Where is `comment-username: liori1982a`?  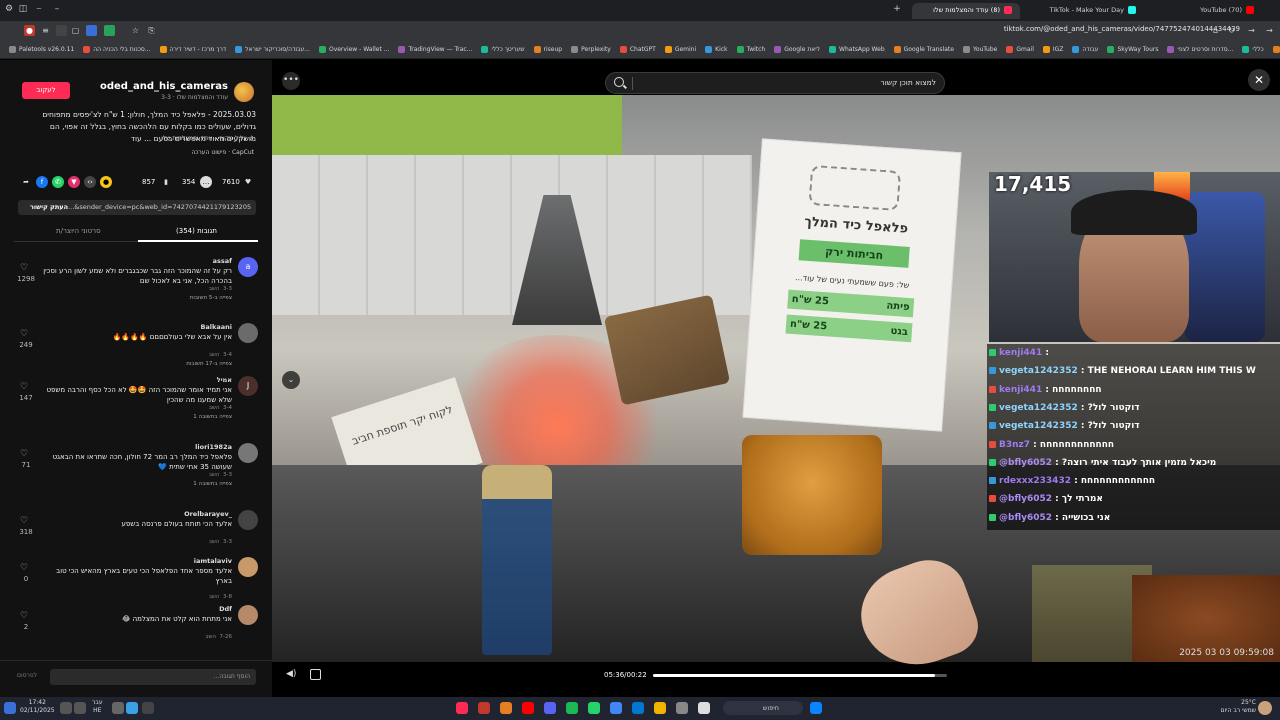 comment-username: liori1982a is located at coordinates (213, 447).